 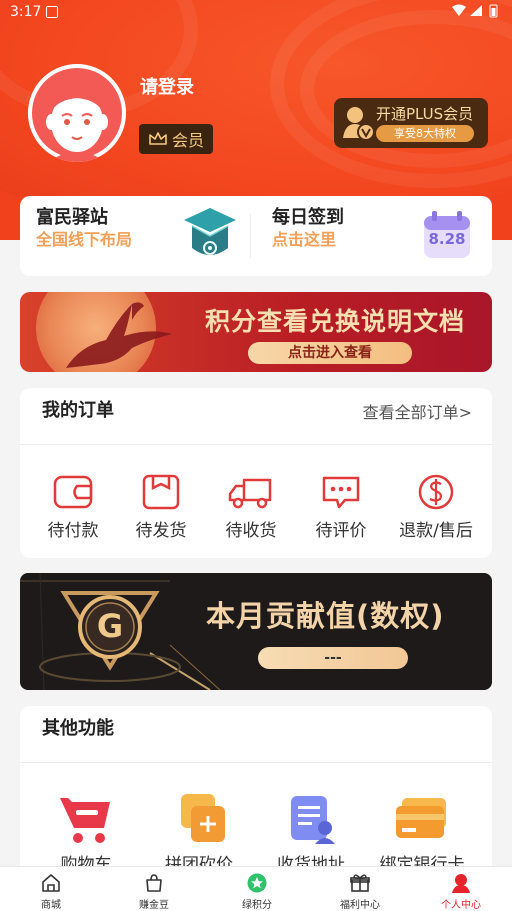 I want to click on station-checkin-card: 富民驿站 全国线下布局 每日签到 点击这里 8.28, so click(x=256, y=236).